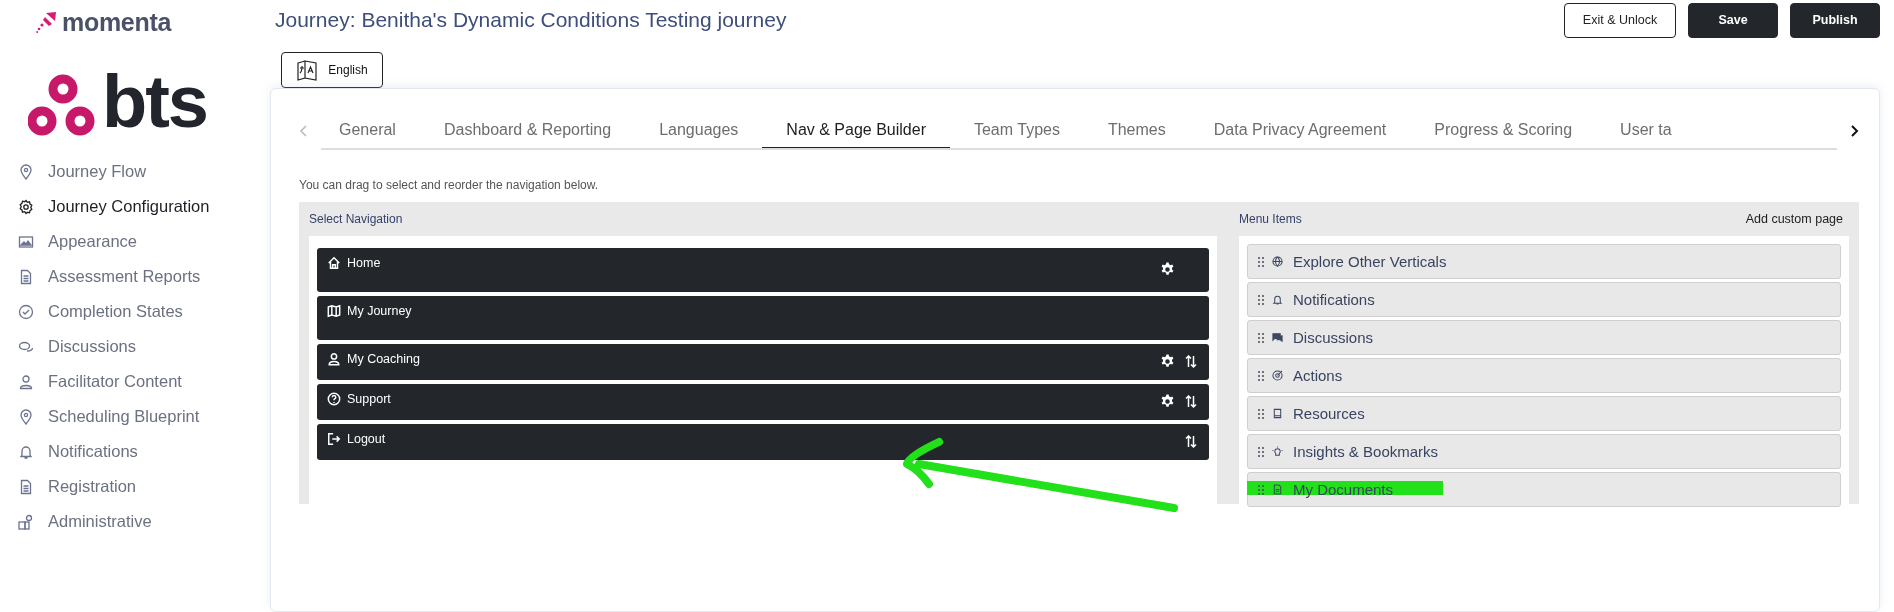  What do you see at coordinates (1733, 20) in the screenshot?
I see `header-button: Save` at bounding box center [1733, 20].